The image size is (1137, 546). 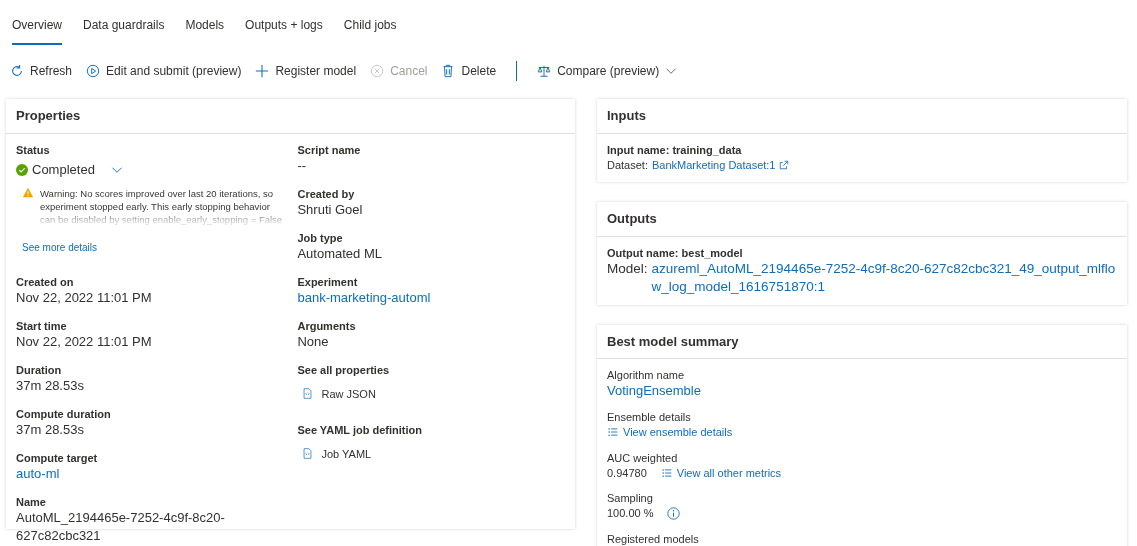 What do you see at coordinates (320, 237) in the screenshot?
I see `field-label: Job type` at bounding box center [320, 237].